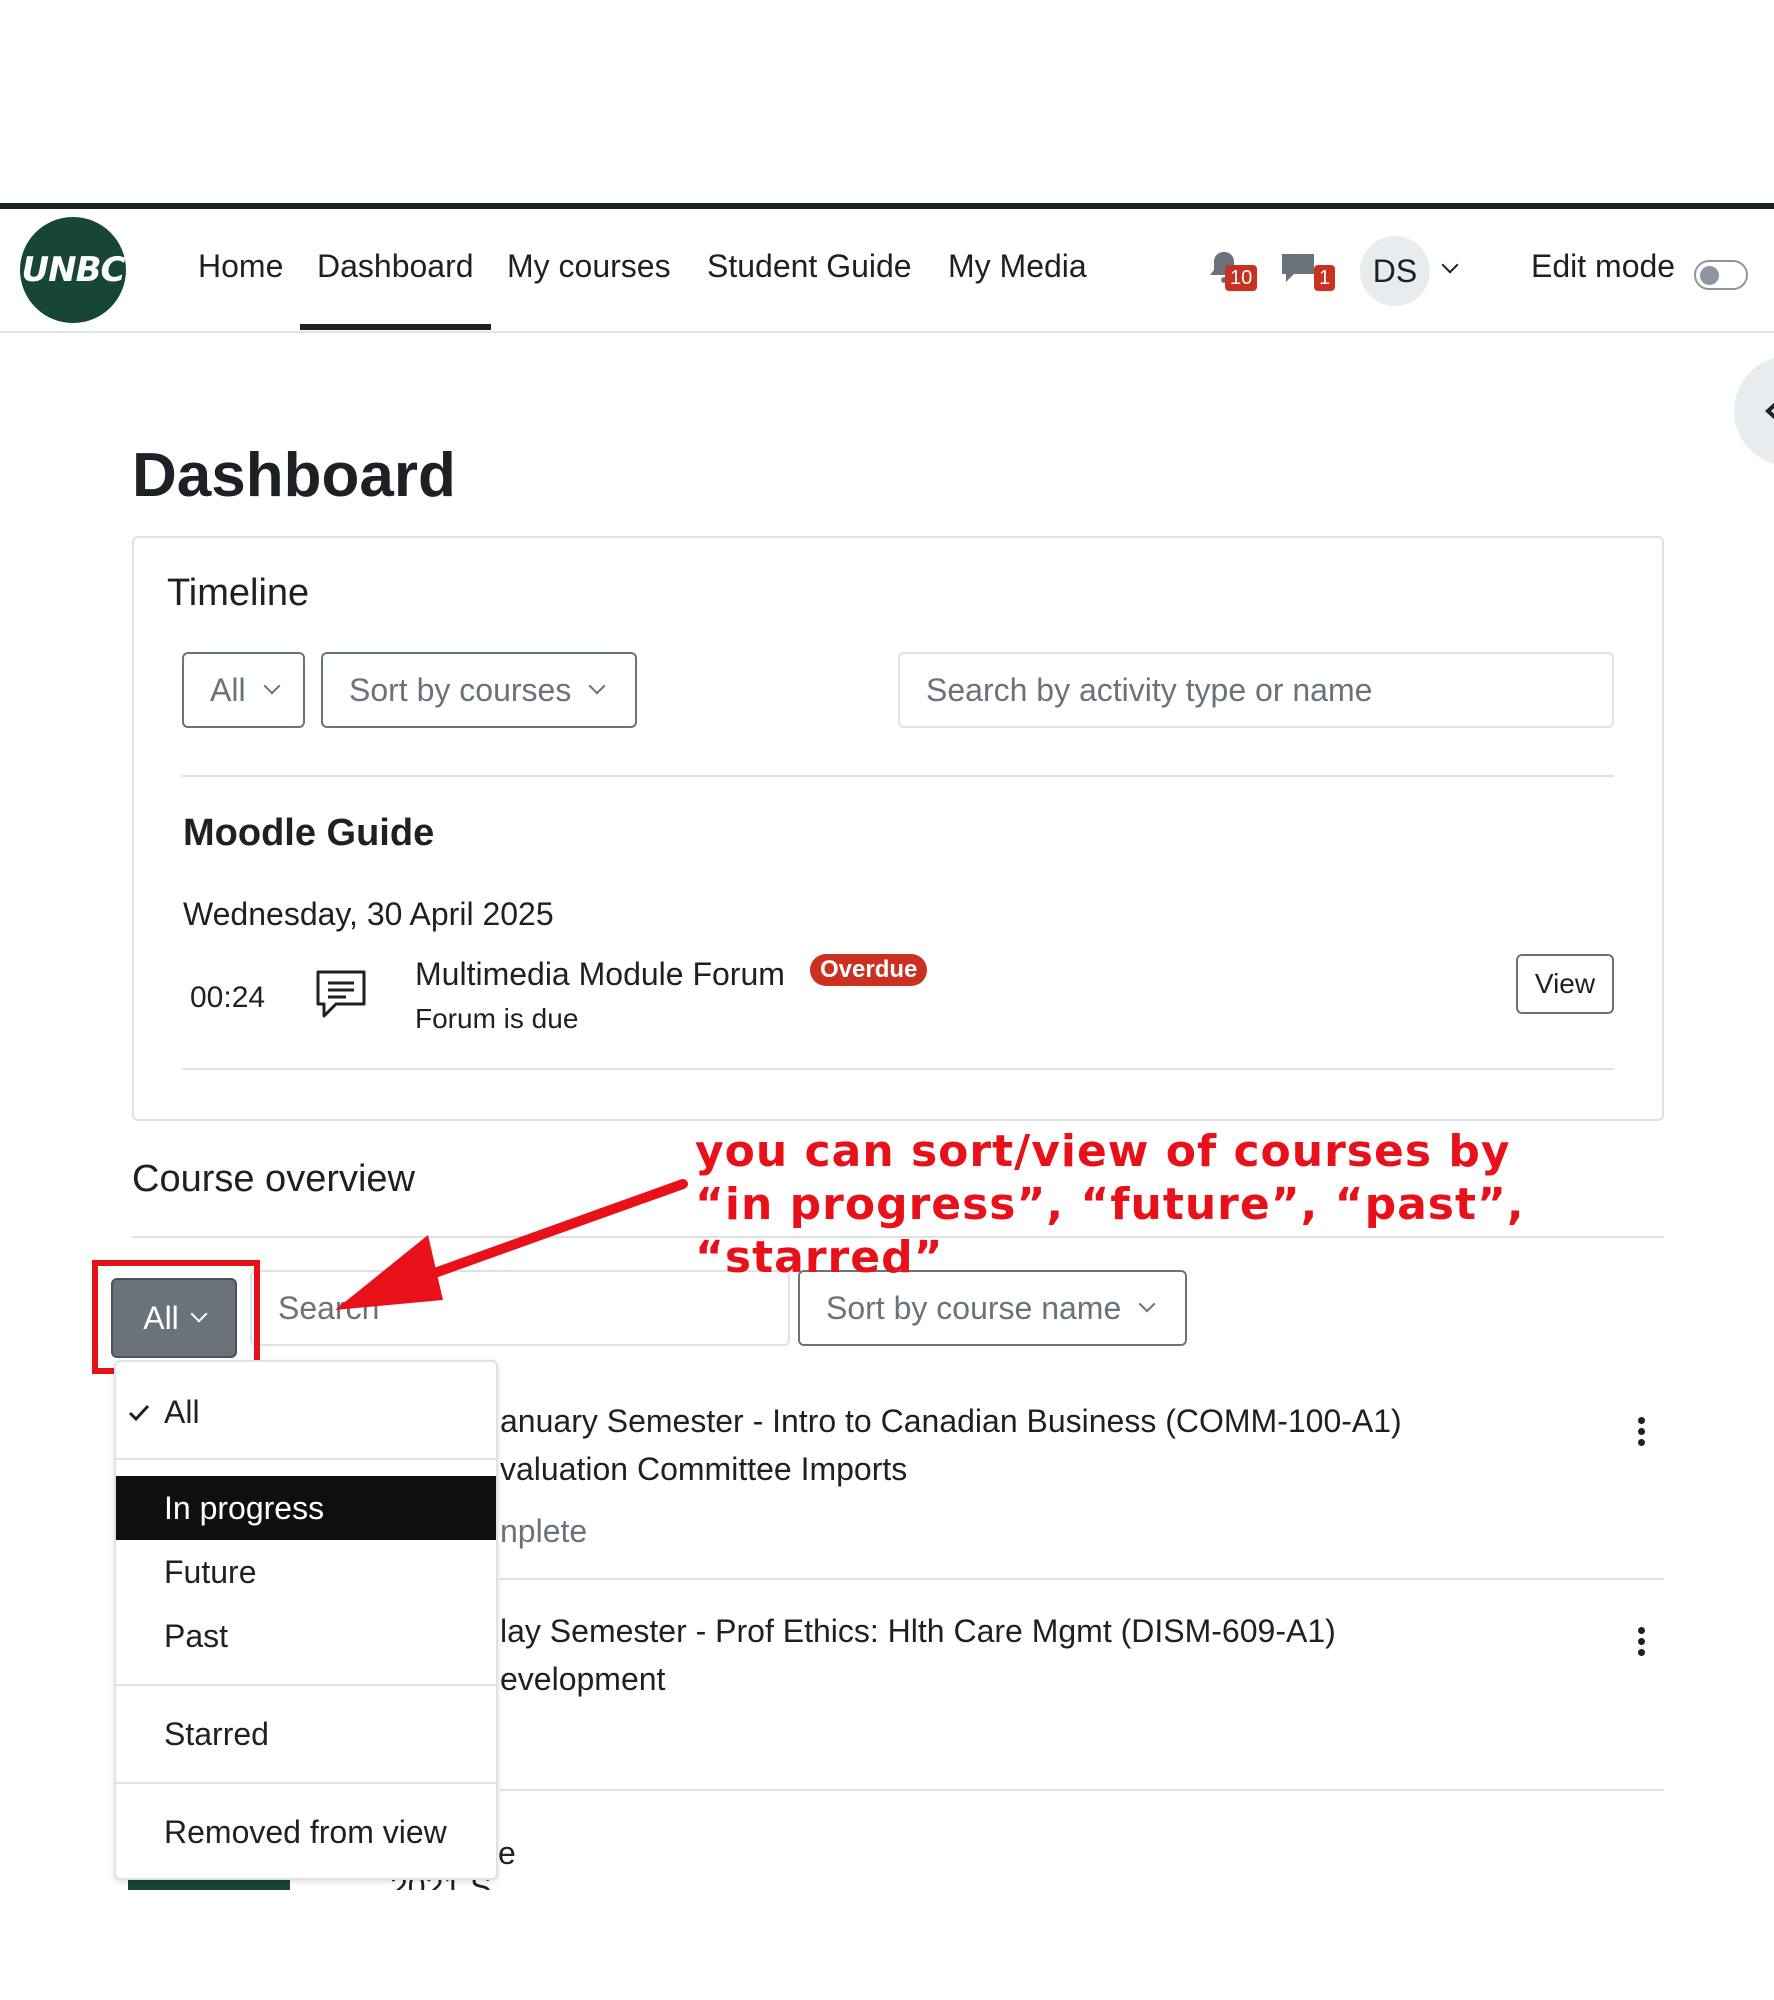 This screenshot has width=1774, height=2000. I want to click on nav-my-media: My Media, so click(1017, 266).